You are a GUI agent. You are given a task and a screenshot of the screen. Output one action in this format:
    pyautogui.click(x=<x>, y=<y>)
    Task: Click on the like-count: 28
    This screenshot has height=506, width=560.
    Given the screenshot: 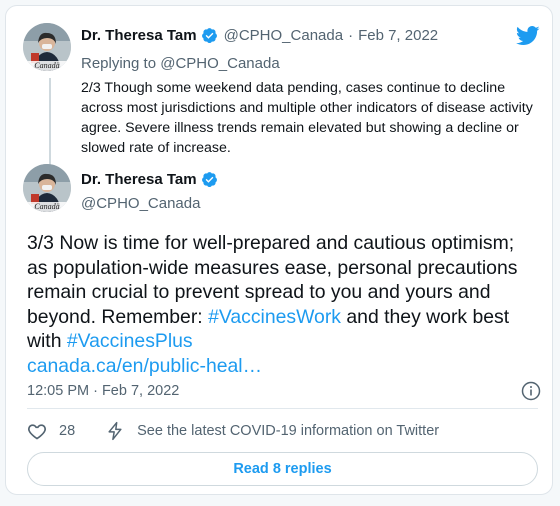 What is the action you would take?
    pyautogui.click(x=67, y=431)
    